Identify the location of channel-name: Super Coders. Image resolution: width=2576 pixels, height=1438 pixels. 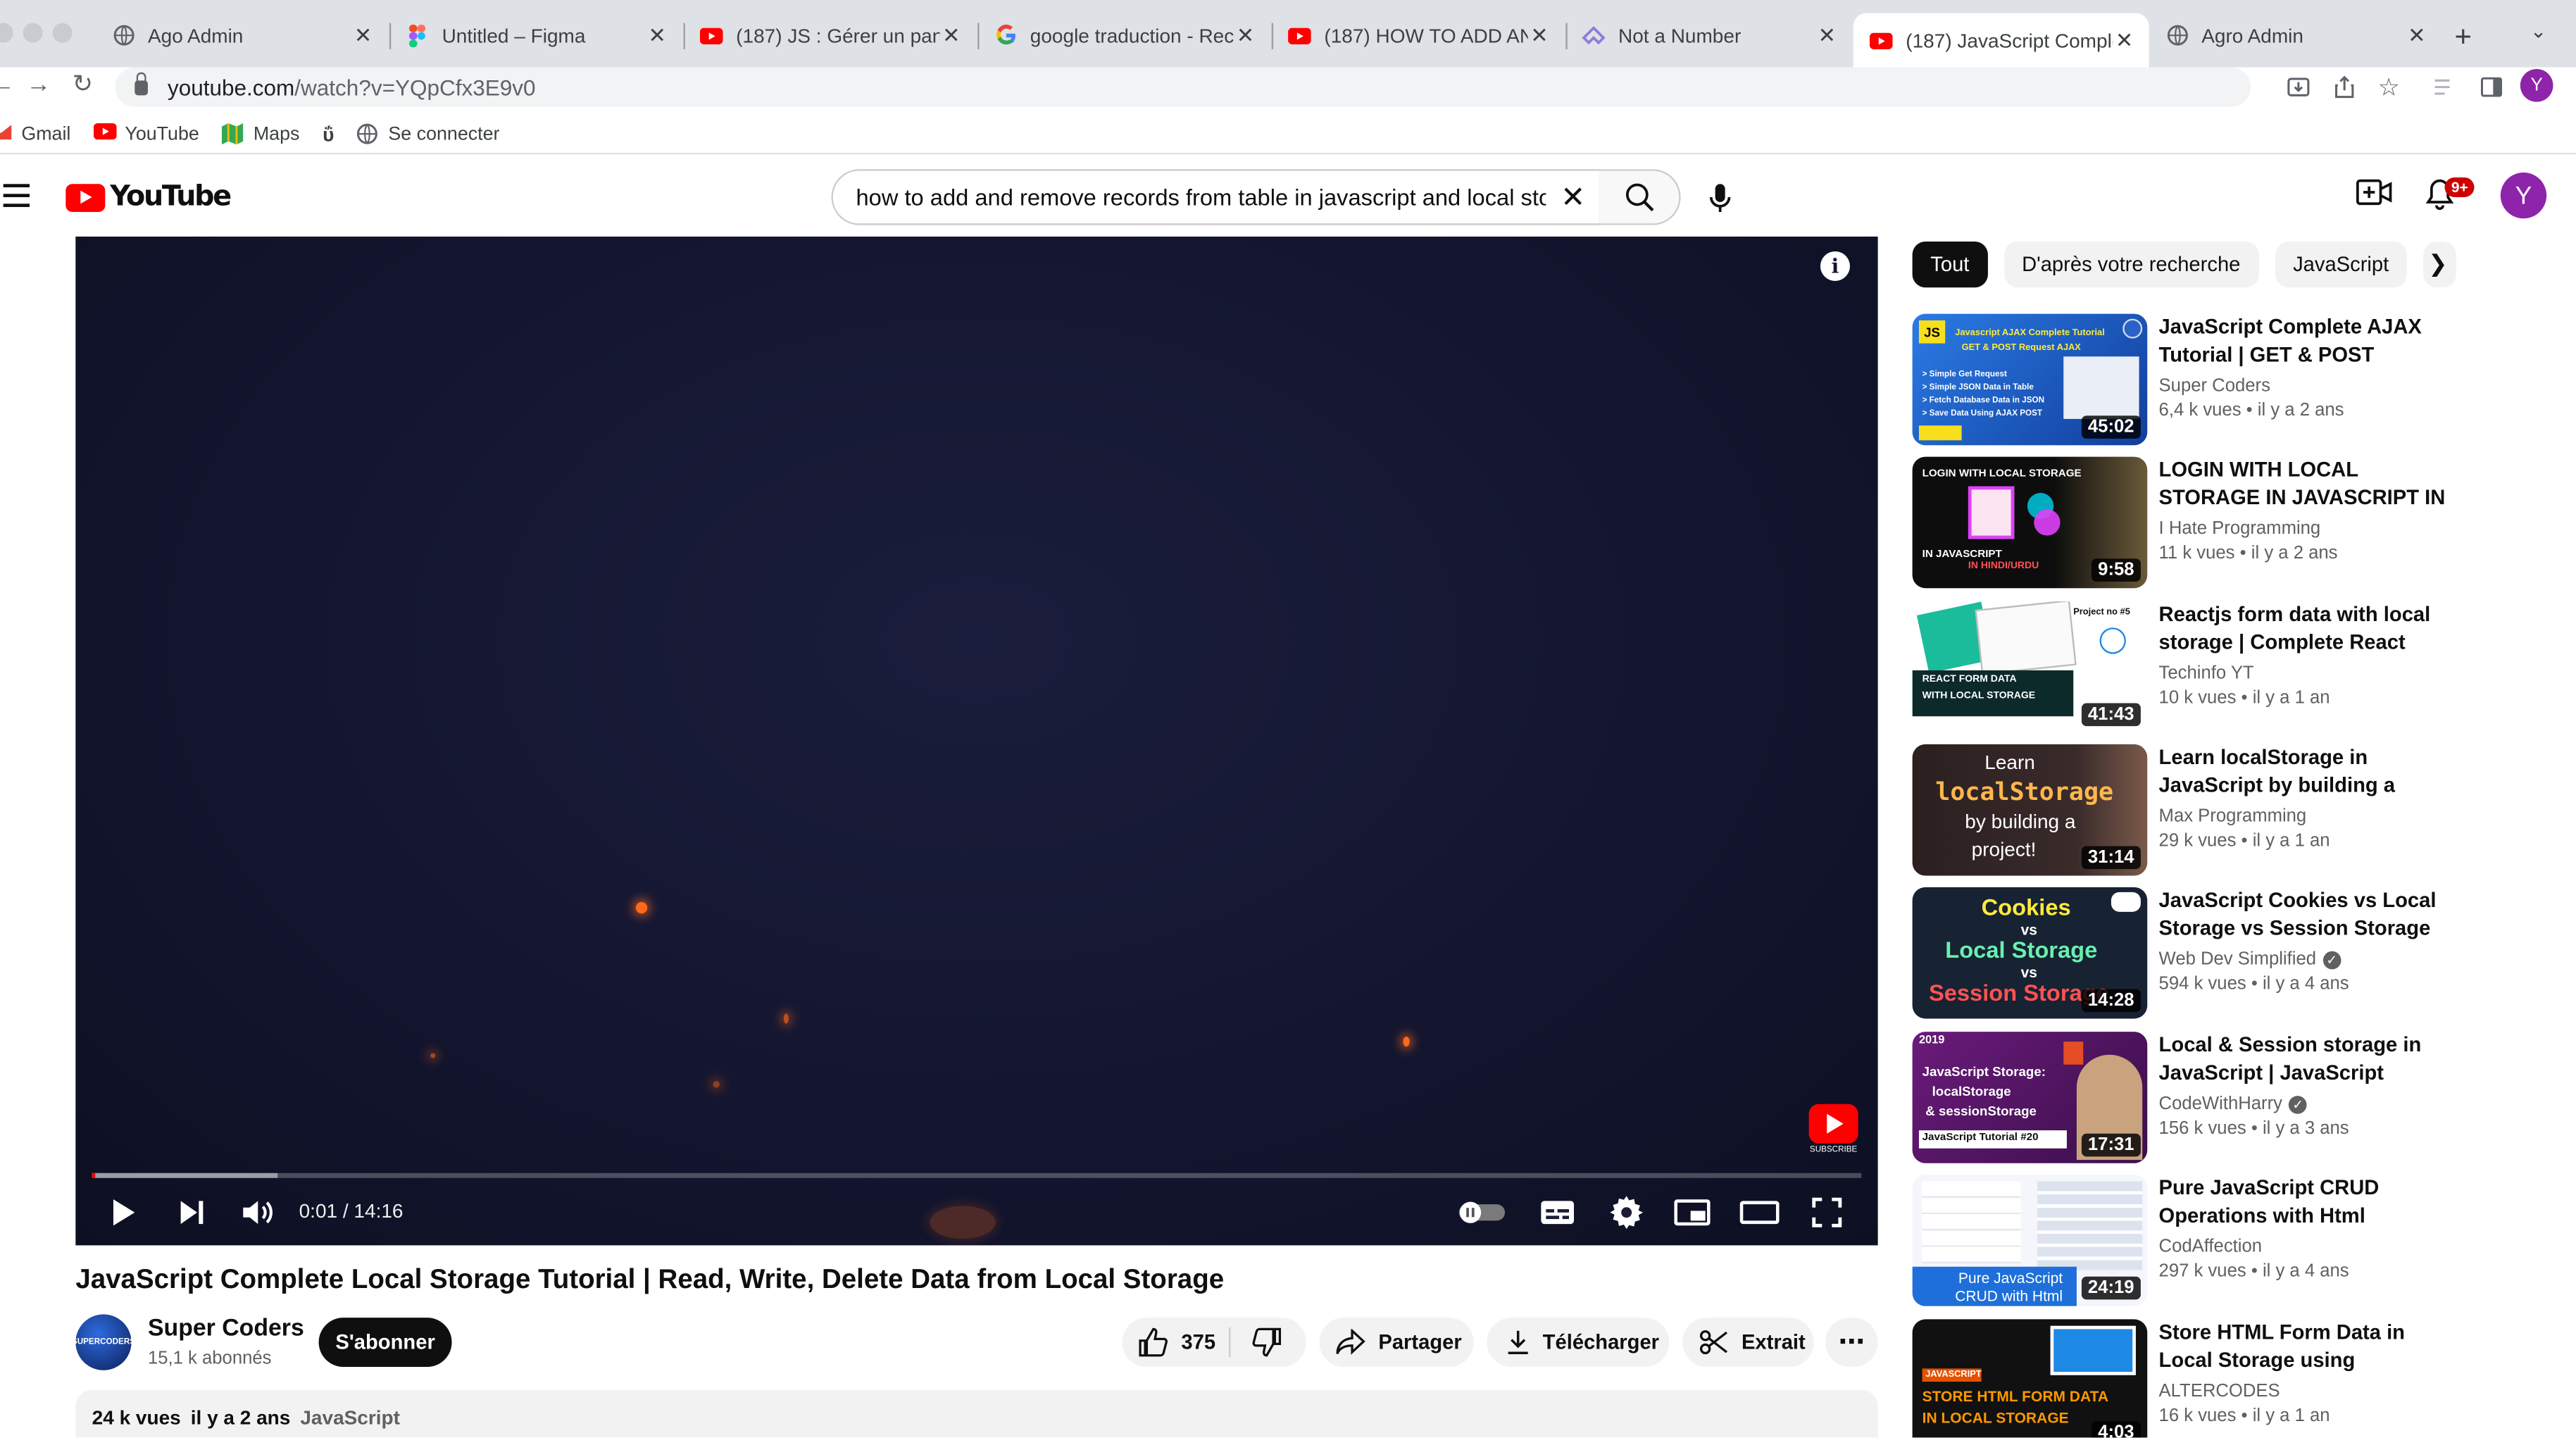
(226, 1329).